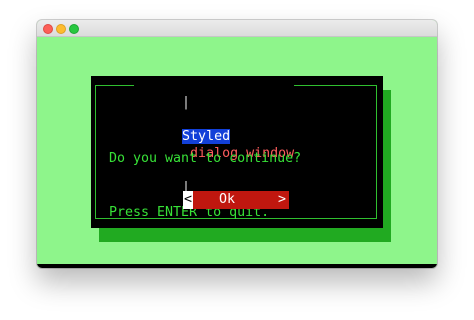  I want to click on ok-button: < Ok >, so click(236, 200).